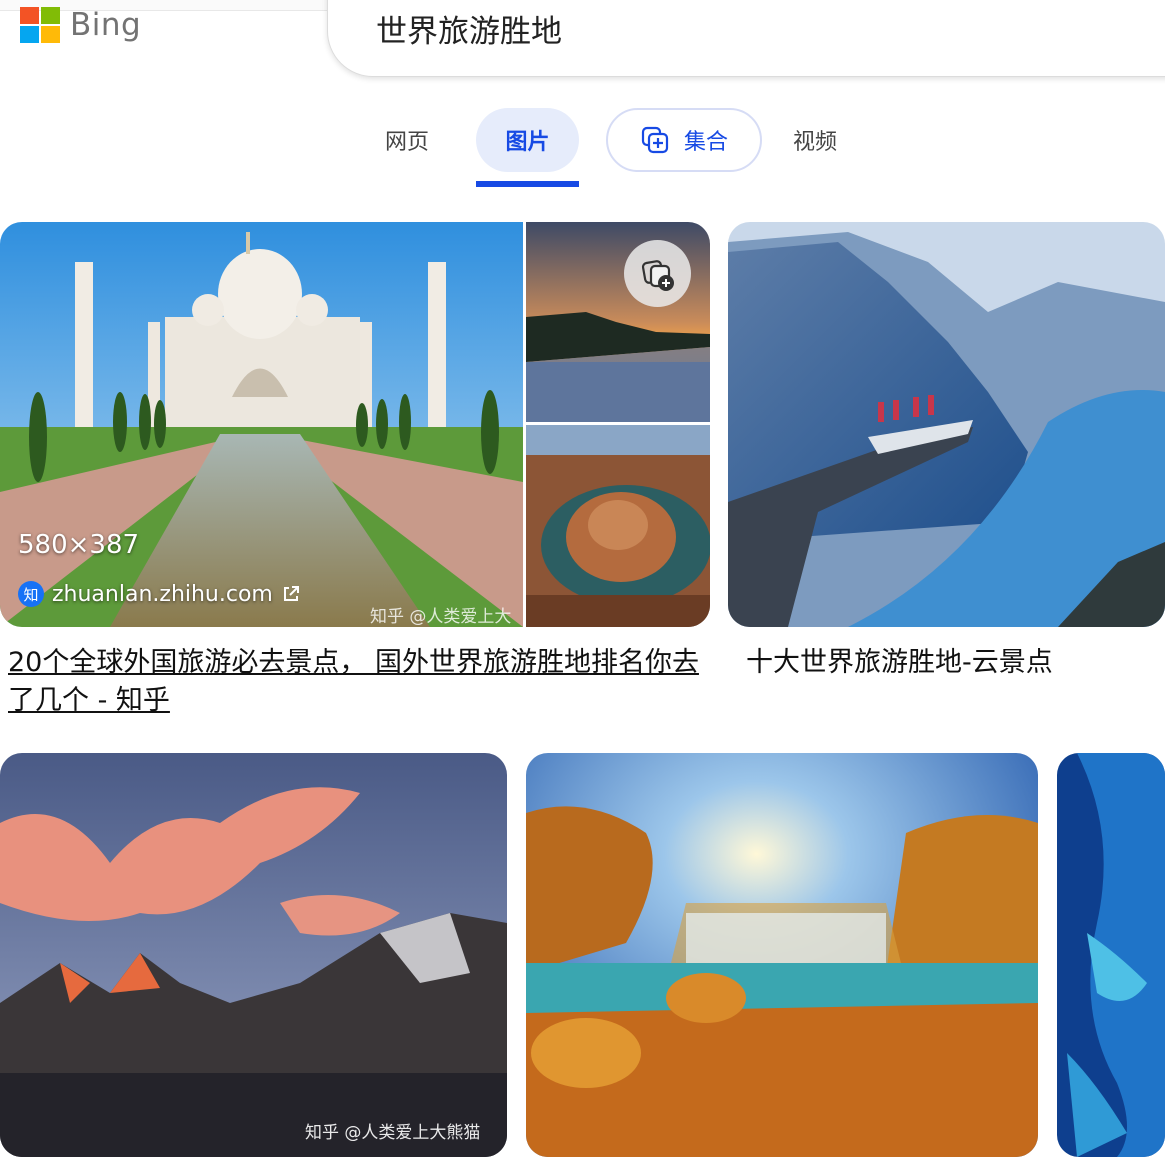  I want to click on bing-logo: Bing, so click(80, 25).